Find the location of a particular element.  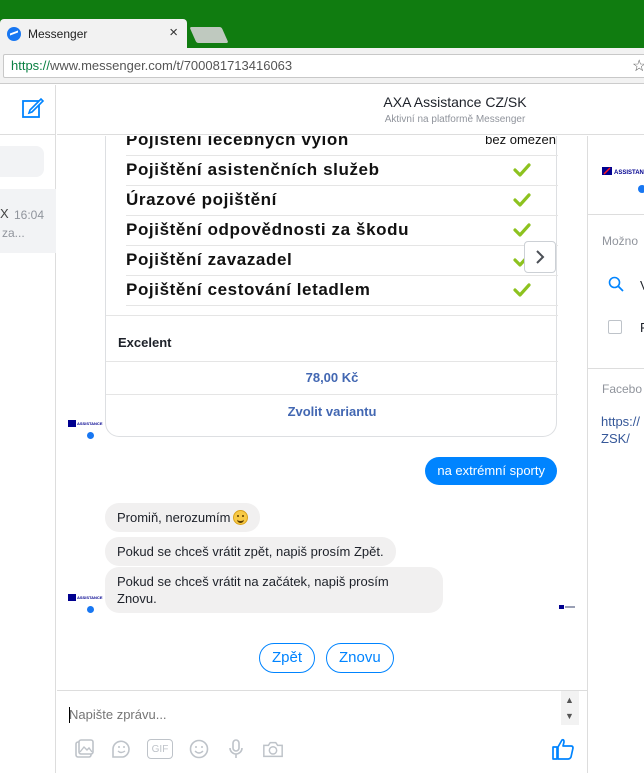

incoming-message: Promiň, nerozumím is located at coordinates (183, 517).